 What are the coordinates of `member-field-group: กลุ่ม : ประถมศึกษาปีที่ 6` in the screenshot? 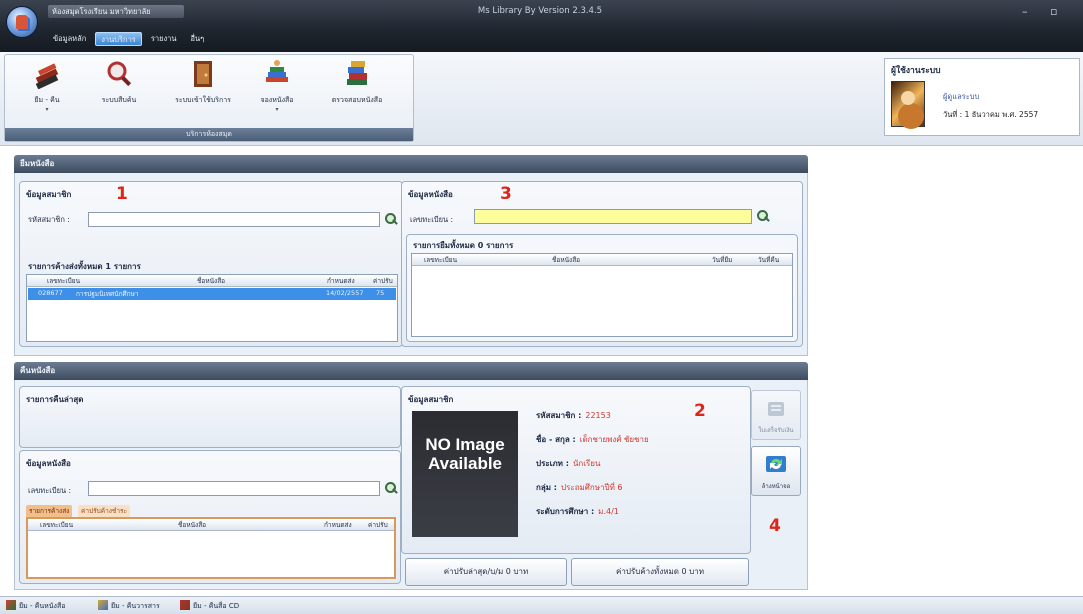 It's located at (579, 487).